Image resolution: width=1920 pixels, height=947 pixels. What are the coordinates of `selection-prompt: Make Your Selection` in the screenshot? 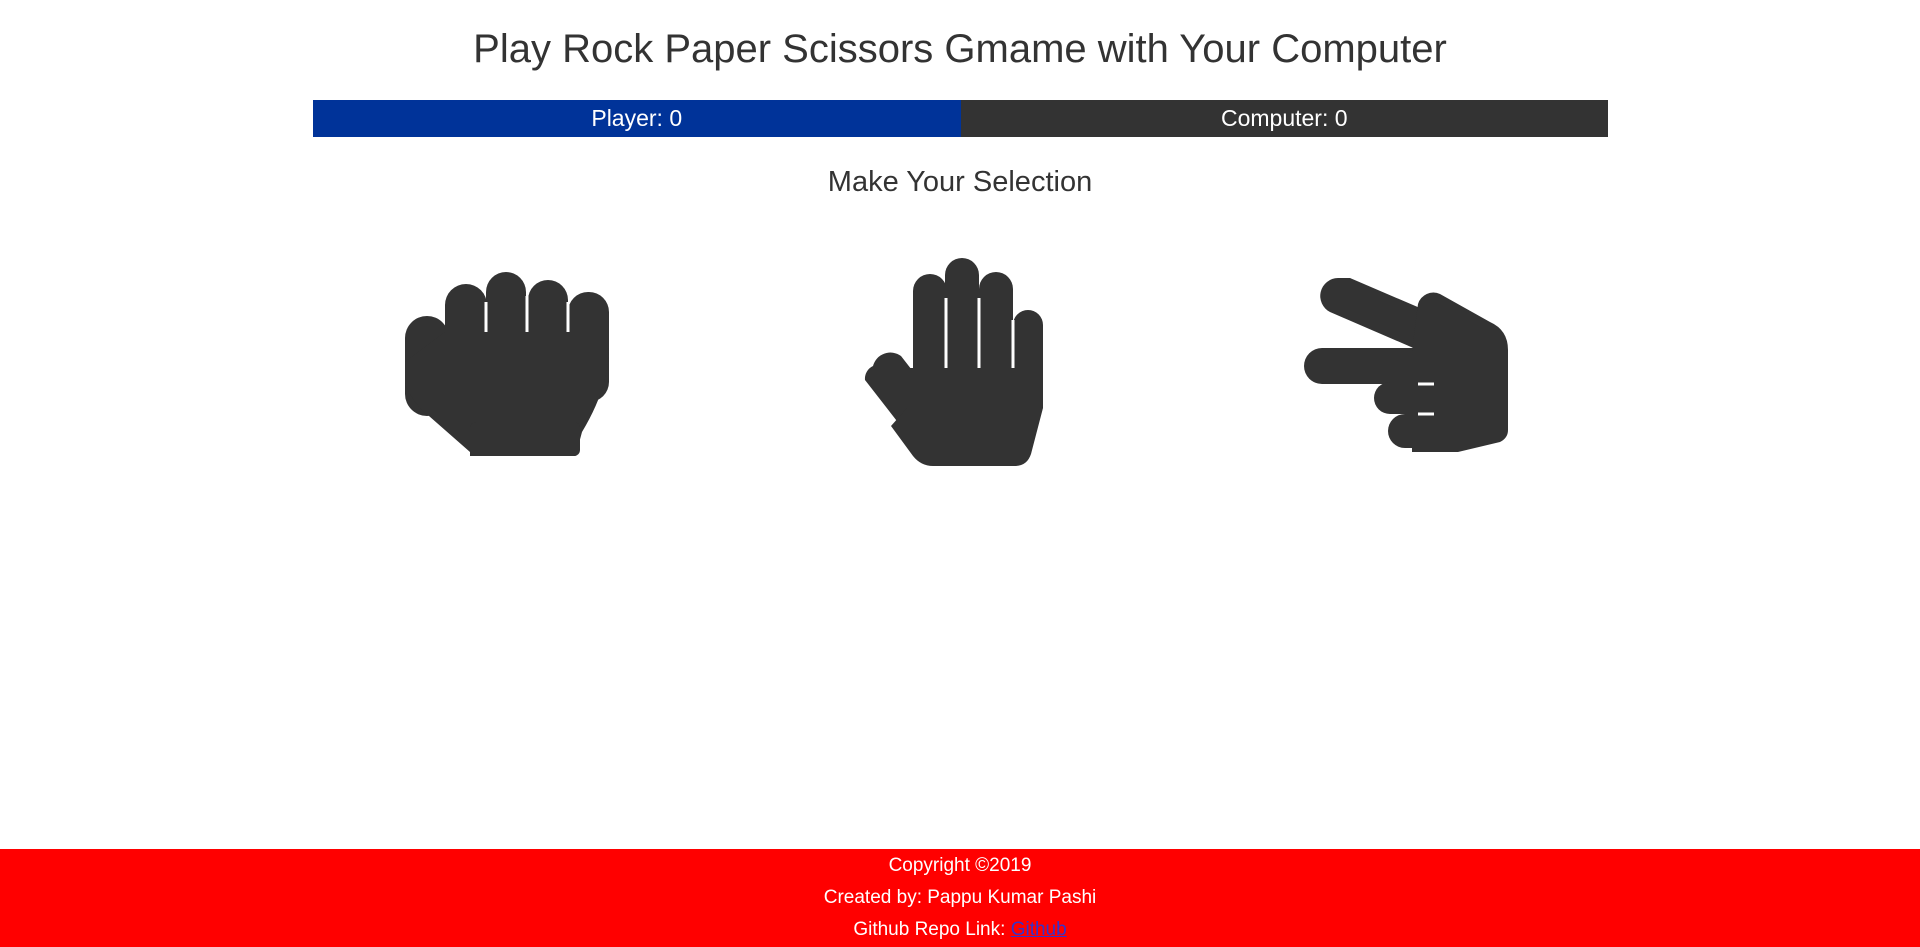 It's located at (960, 182).